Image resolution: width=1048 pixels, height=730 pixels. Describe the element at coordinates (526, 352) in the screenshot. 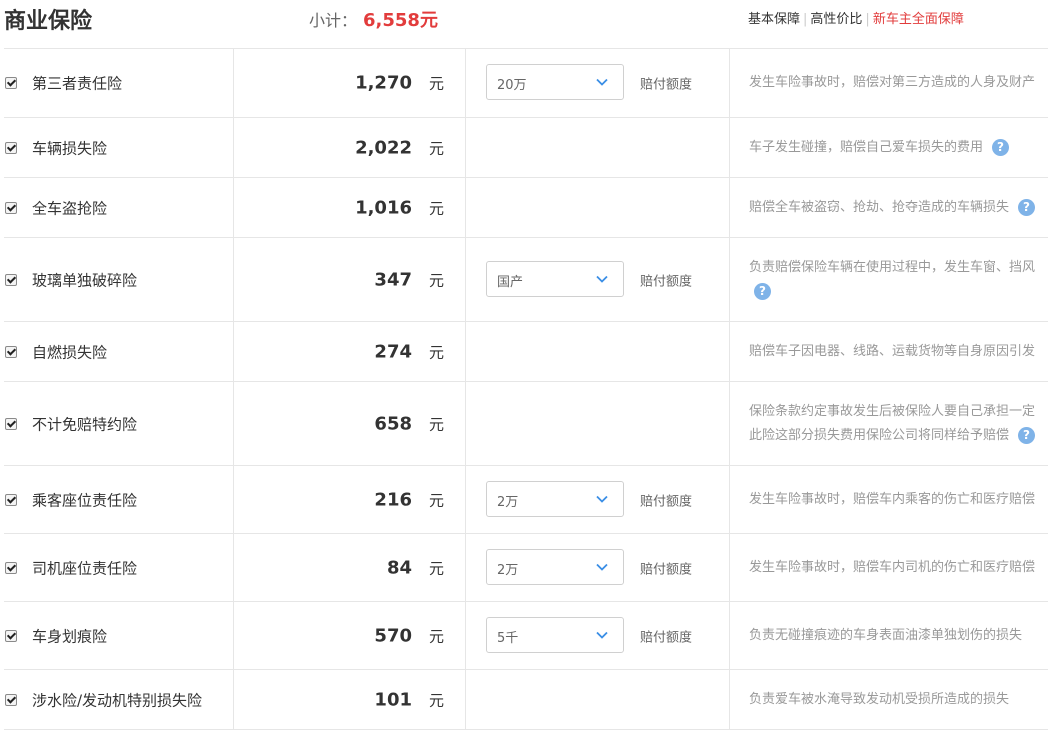

I see `table-row: 自燃损失险 274 元 赔偿车子因电器、线路、运载货物等自身原因引发` at that location.